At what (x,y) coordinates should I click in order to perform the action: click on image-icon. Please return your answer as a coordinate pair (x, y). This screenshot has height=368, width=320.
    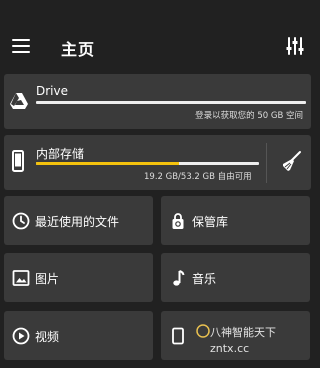
    Looking at the image, I should click on (21, 278).